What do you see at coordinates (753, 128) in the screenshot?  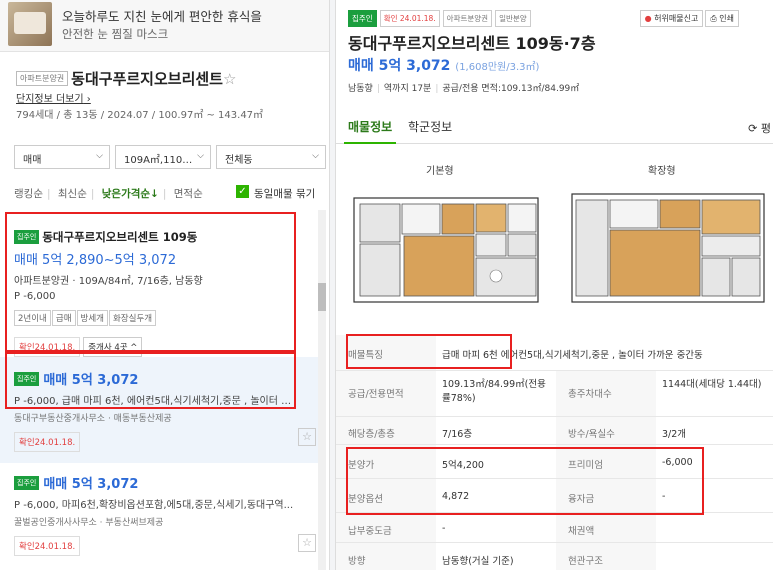 I see `refresh-icon: ⟳` at bounding box center [753, 128].